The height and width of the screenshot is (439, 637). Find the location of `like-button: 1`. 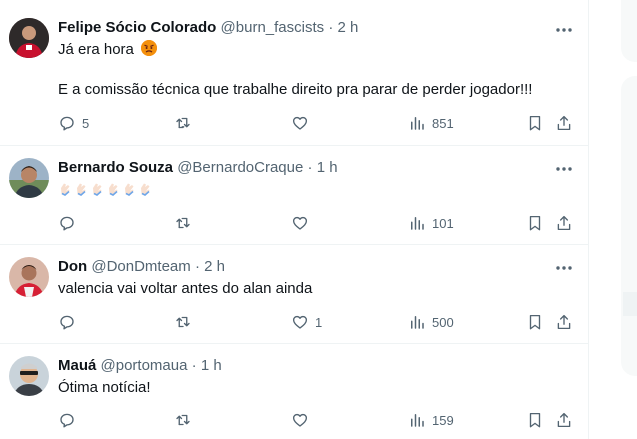

like-button: 1 is located at coordinates (306, 322).